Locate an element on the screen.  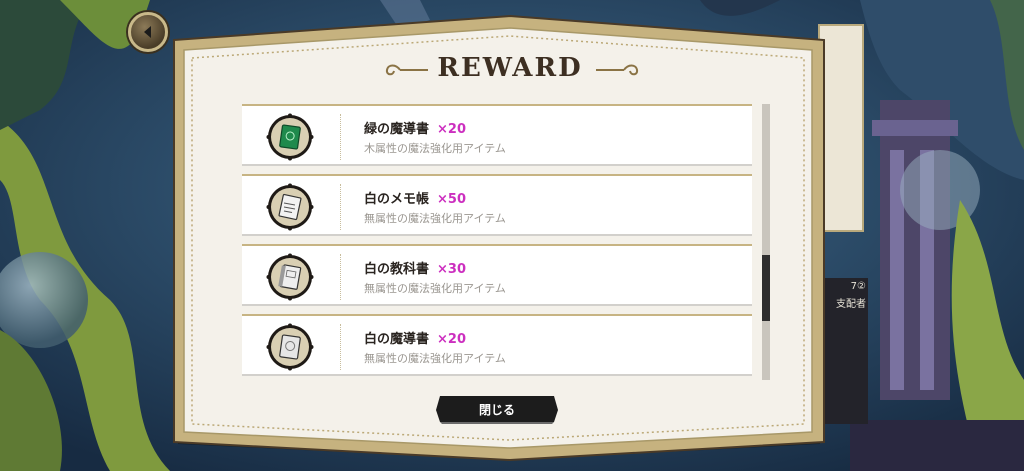
reward-name-text: 白のメモ帳 is located at coordinates (397, 199).